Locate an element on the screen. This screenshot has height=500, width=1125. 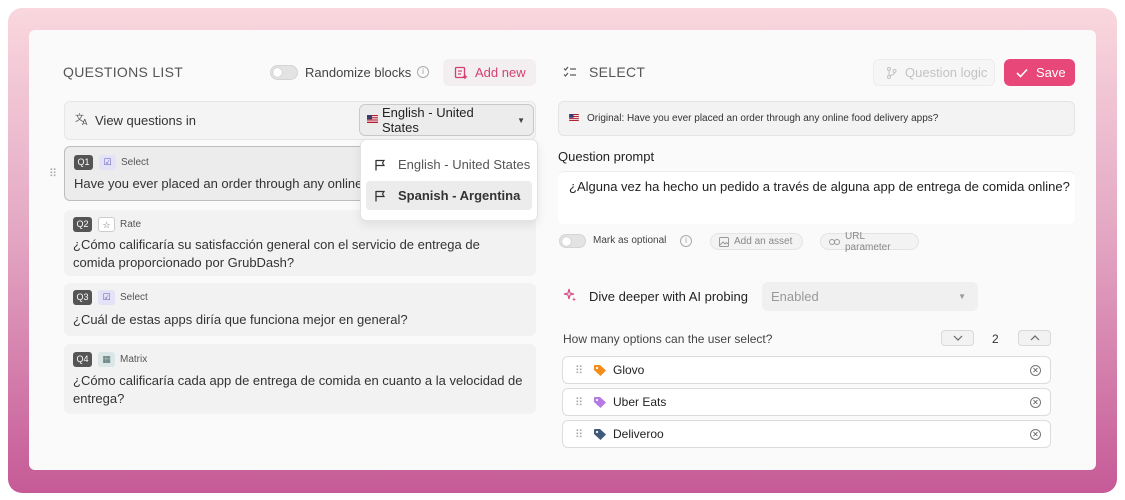
language-option-spanish: Spanish - Argentina is located at coordinates (449, 195).